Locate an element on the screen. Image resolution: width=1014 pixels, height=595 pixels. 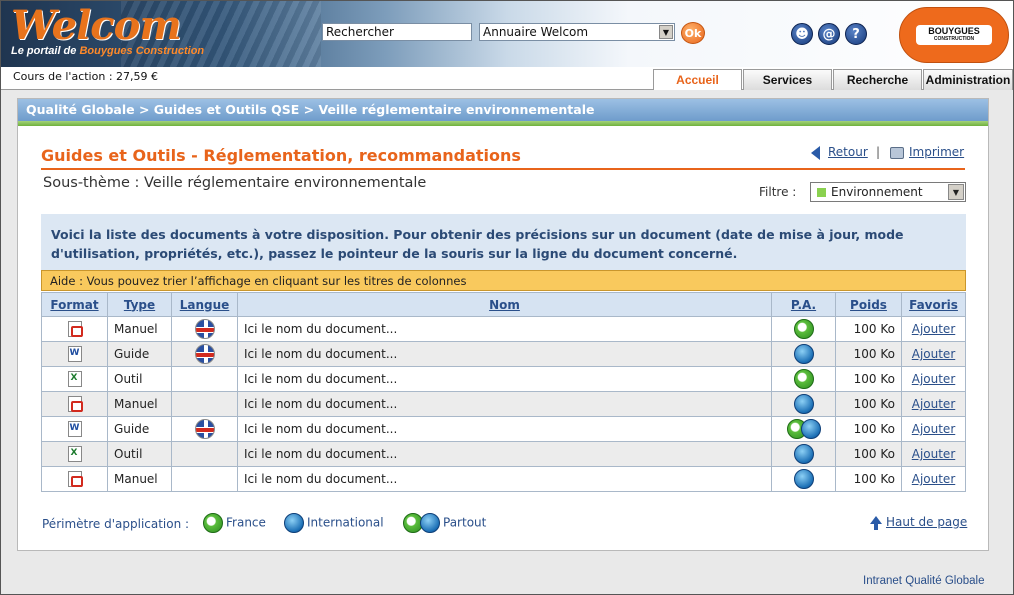
back-link: Retour is located at coordinates (848, 152).